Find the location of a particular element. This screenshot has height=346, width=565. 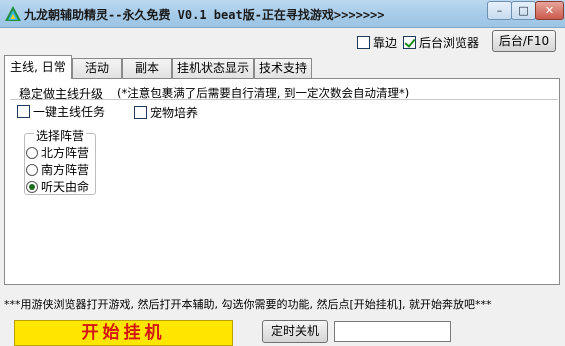

close-button: ✕ is located at coordinates (549, 10).